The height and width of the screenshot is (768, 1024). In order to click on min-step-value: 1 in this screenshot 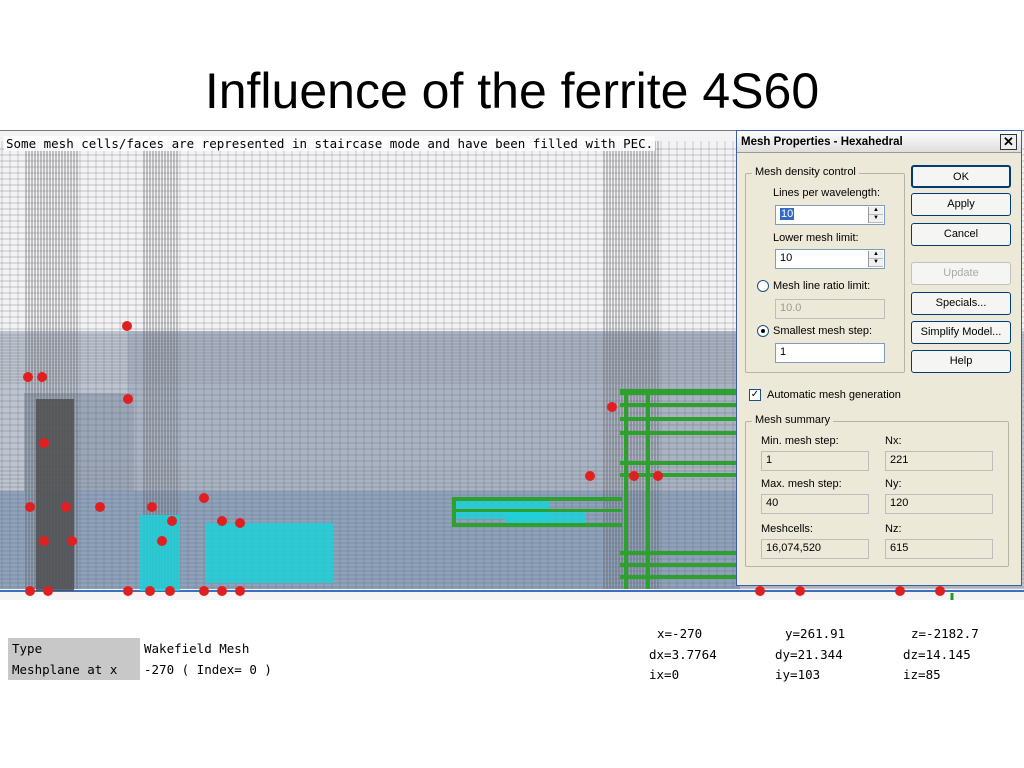, I will do `click(815, 461)`.